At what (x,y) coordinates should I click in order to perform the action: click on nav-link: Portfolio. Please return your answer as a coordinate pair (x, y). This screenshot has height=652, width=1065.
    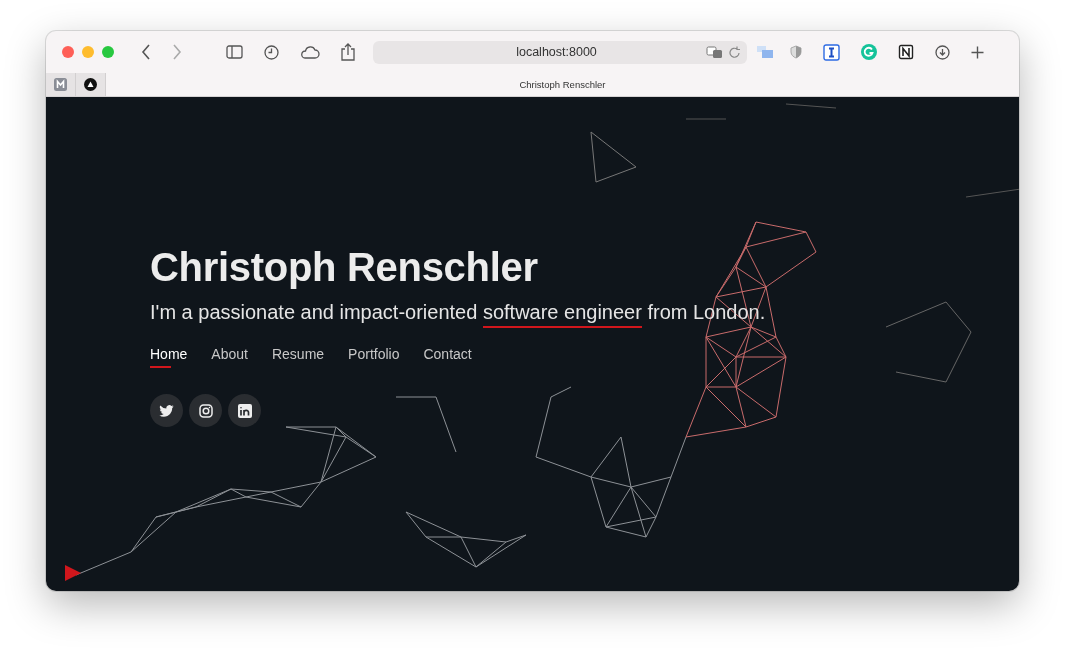
    Looking at the image, I should click on (374, 357).